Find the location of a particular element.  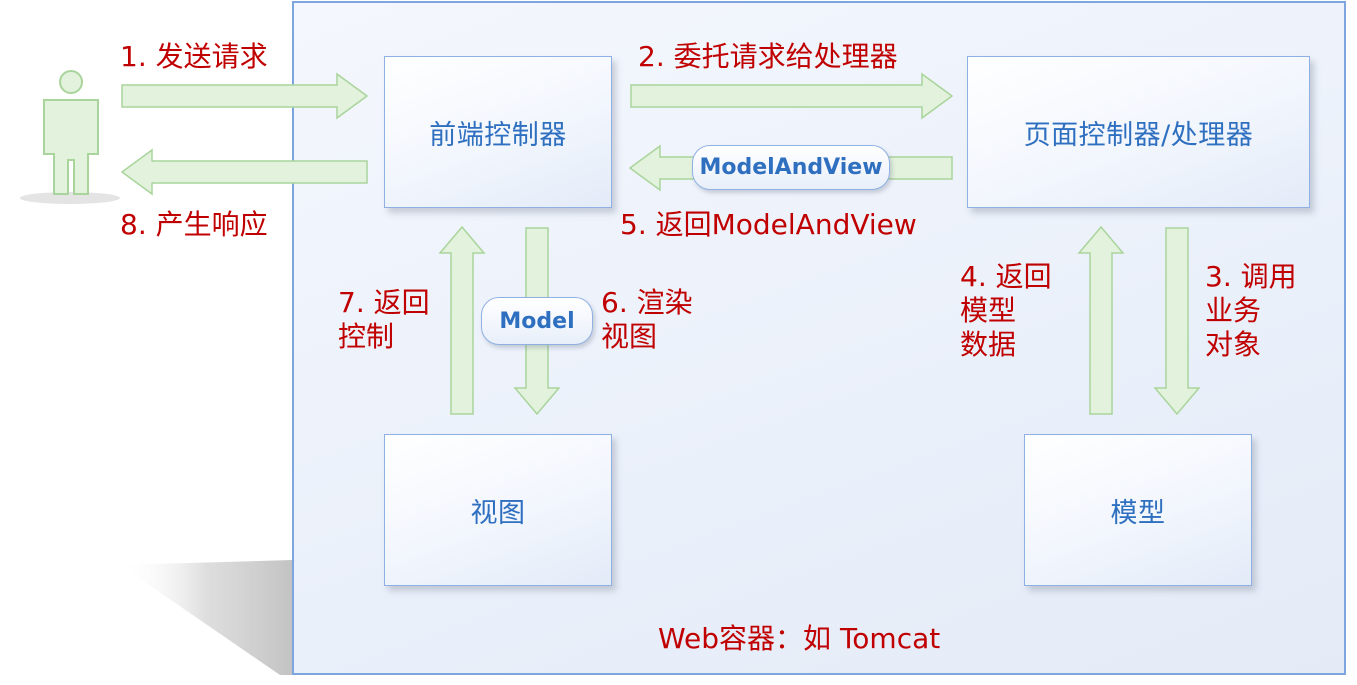

person-icon is located at coordinates (71, 132).